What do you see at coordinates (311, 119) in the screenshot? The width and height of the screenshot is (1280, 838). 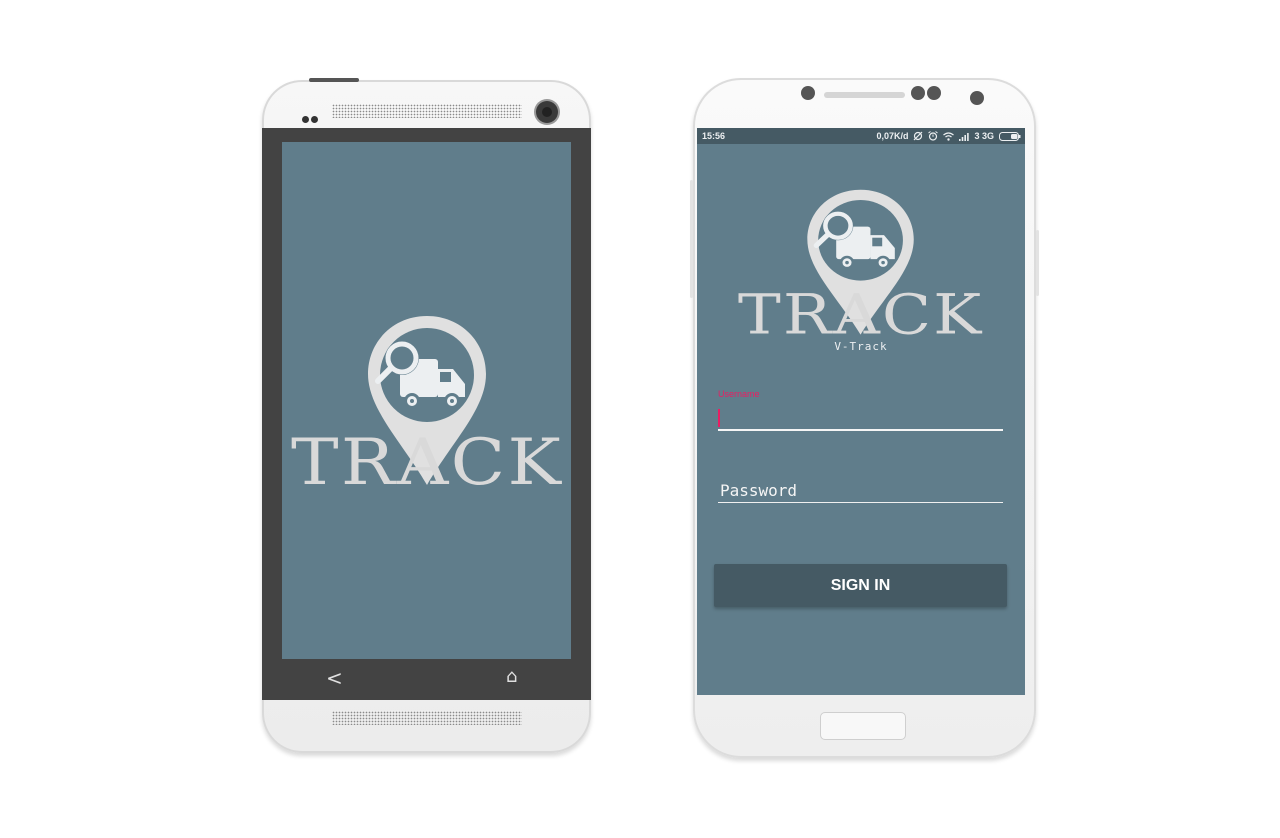 I see `front-sensors` at bounding box center [311, 119].